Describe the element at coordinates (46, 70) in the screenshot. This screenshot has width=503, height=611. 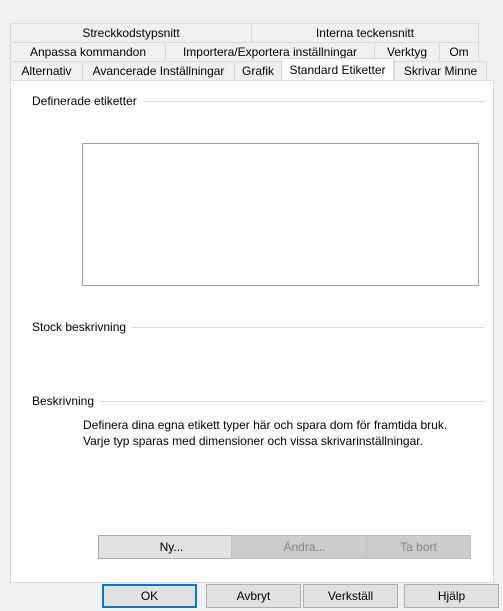
I see `tab-options: Alternativ` at that location.